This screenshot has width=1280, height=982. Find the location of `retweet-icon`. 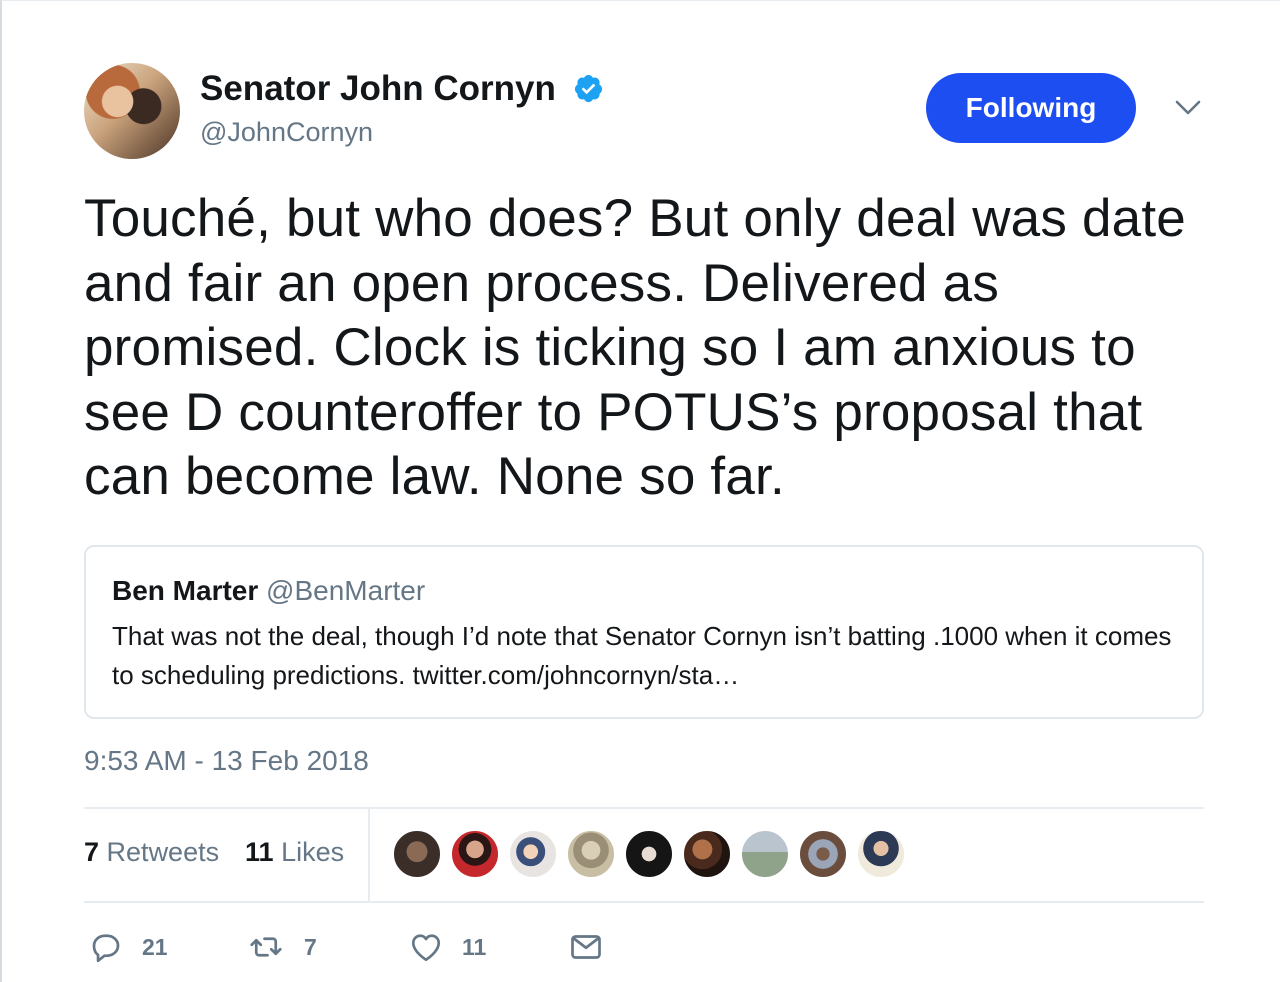

retweet-icon is located at coordinates (266, 947).